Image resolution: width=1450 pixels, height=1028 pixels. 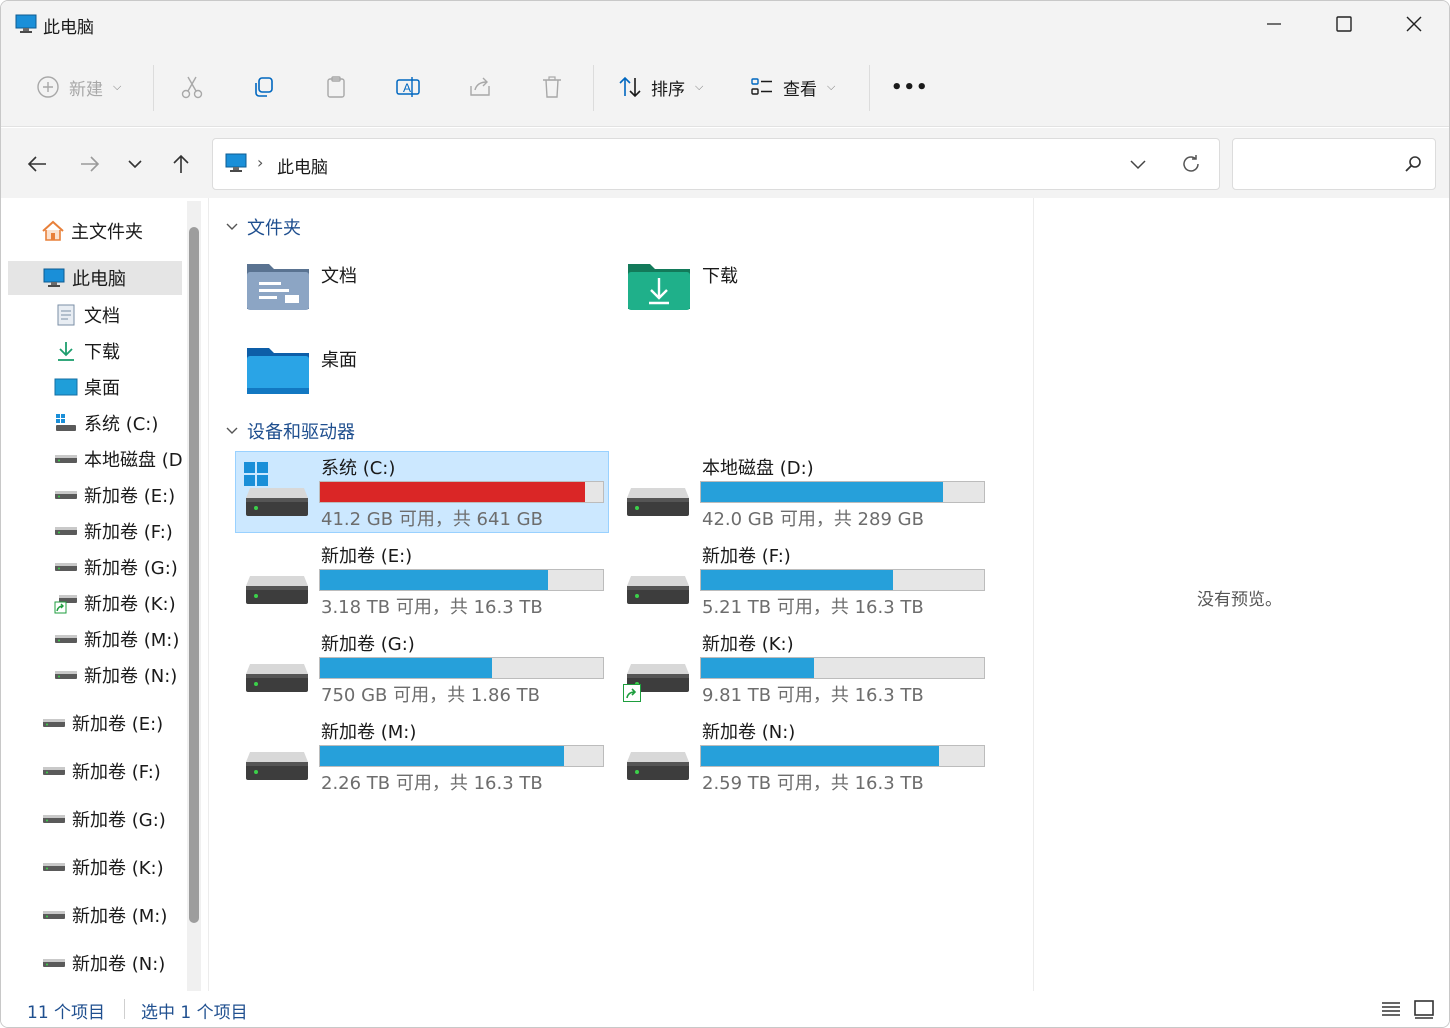 I want to click on sidebar-scrollbar, so click(x=194, y=596).